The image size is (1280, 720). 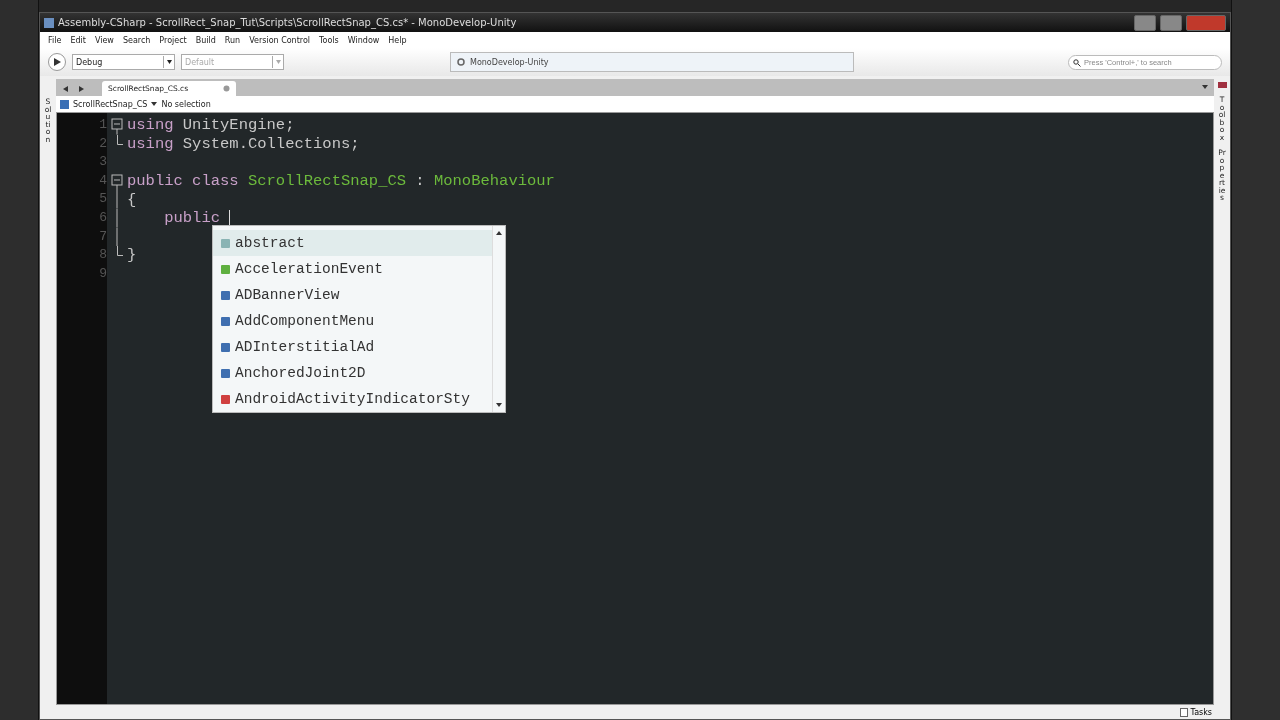 What do you see at coordinates (363, 40) in the screenshot?
I see `menu-item: Window` at bounding box center [363, 40].